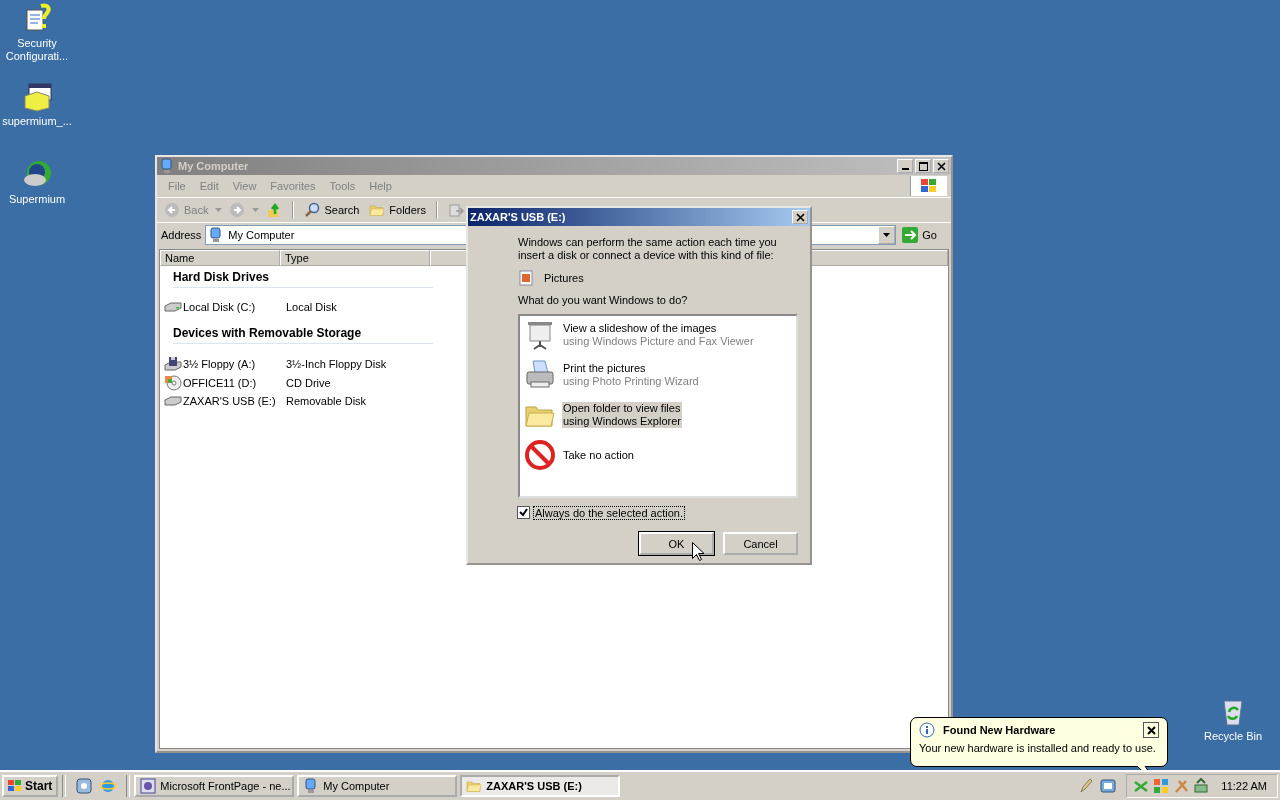 The image size is (1280, 800). I want to click on notification-title: Found New Hardware, so click(1000, 730).